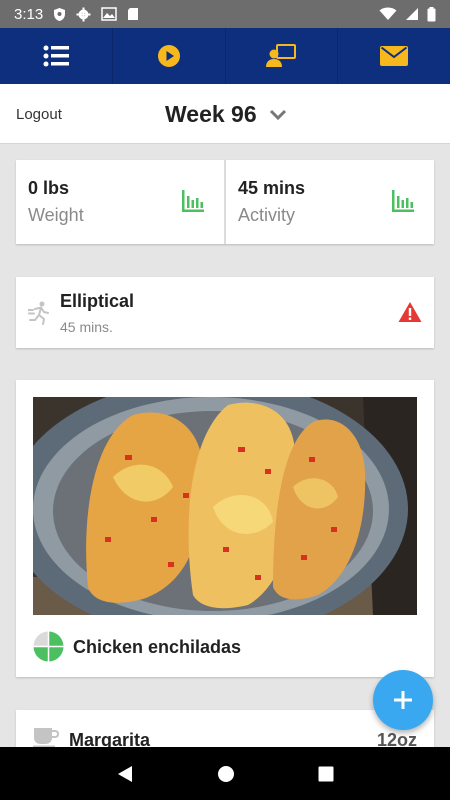 The image size is (450, 800). I want to click on back-icon, so click(125, 774).